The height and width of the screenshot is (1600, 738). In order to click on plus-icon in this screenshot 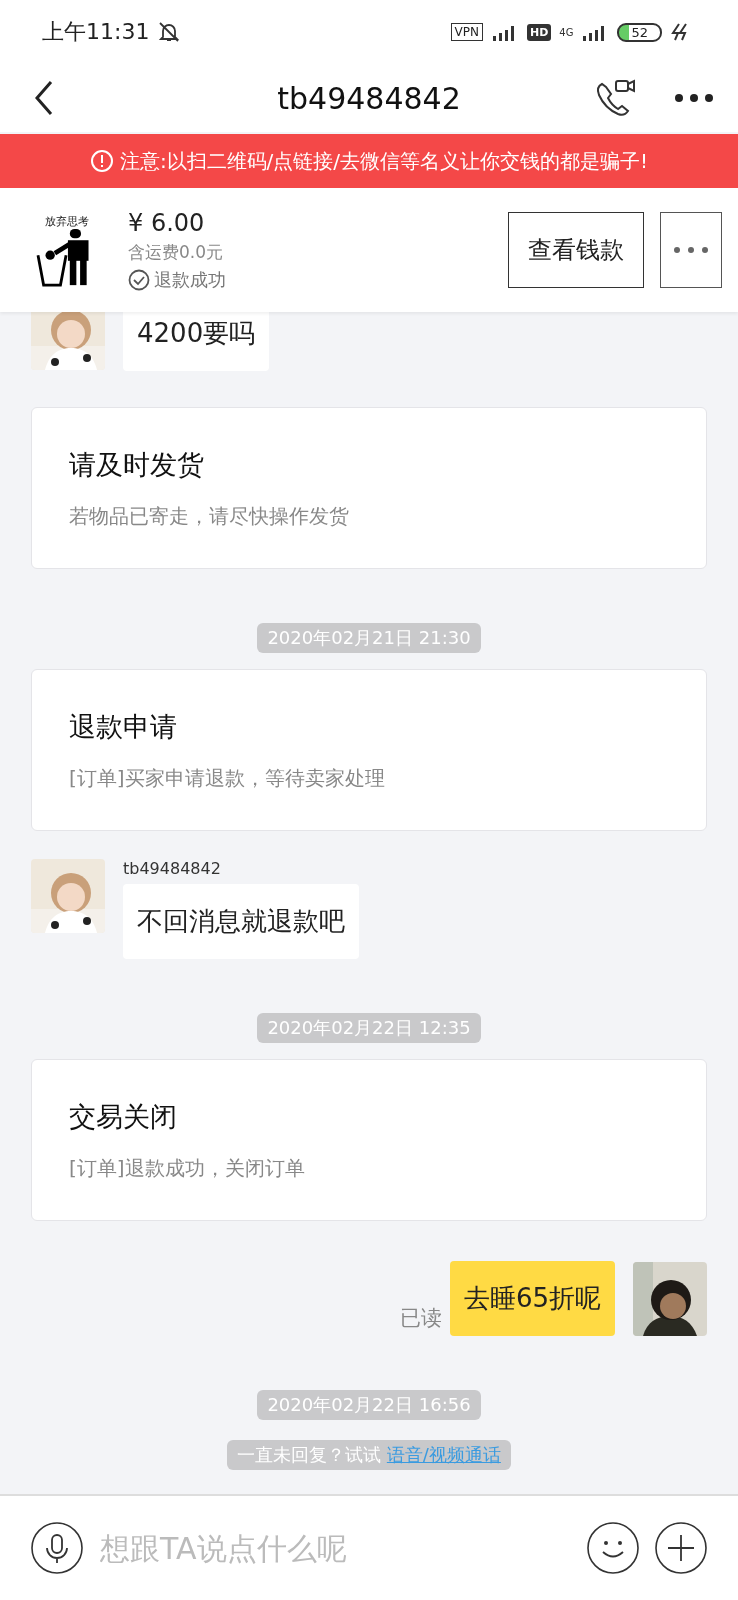, I will do `click(681, 1548)`.